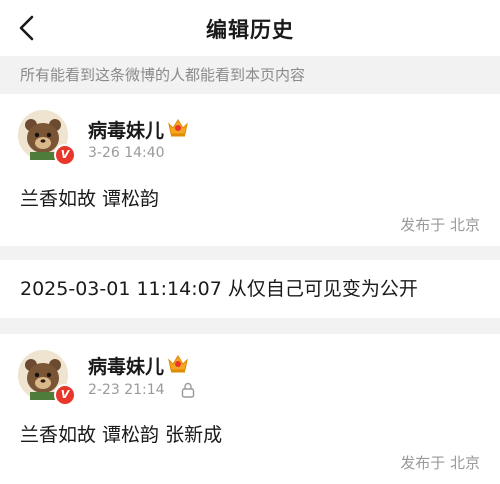 This screenshot has width=500, height=484. I want to click on post-content: 兰香如故 谭松韵 张新成, so click(121, 435).